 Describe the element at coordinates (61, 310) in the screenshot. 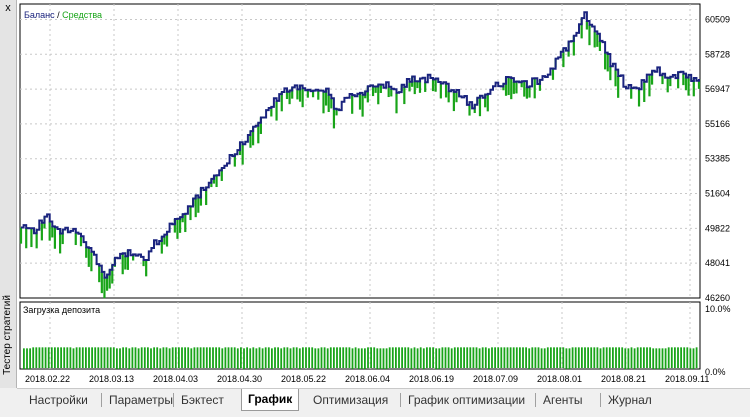

I see `deposit-load-title: Загрузка депозита` at that location.